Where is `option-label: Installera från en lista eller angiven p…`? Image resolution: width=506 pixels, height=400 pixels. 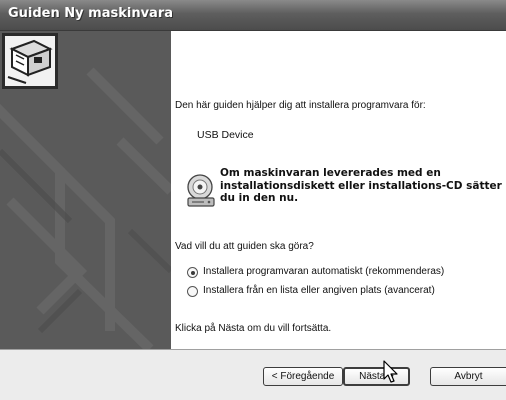 option-label: Installera från en lista eller angiven p… is located at coordinates (319, 290).